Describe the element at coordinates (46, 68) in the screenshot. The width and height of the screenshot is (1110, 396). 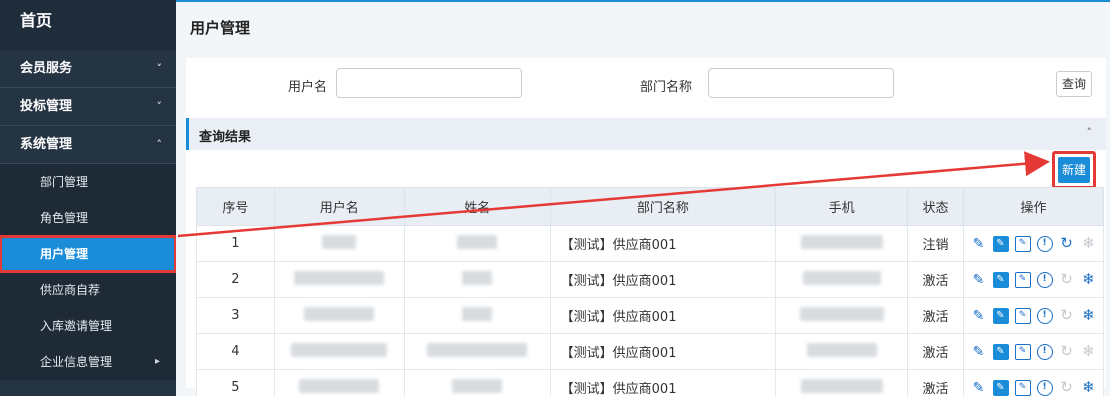
I see `sidebar-group-label: 会员服务` at that location.